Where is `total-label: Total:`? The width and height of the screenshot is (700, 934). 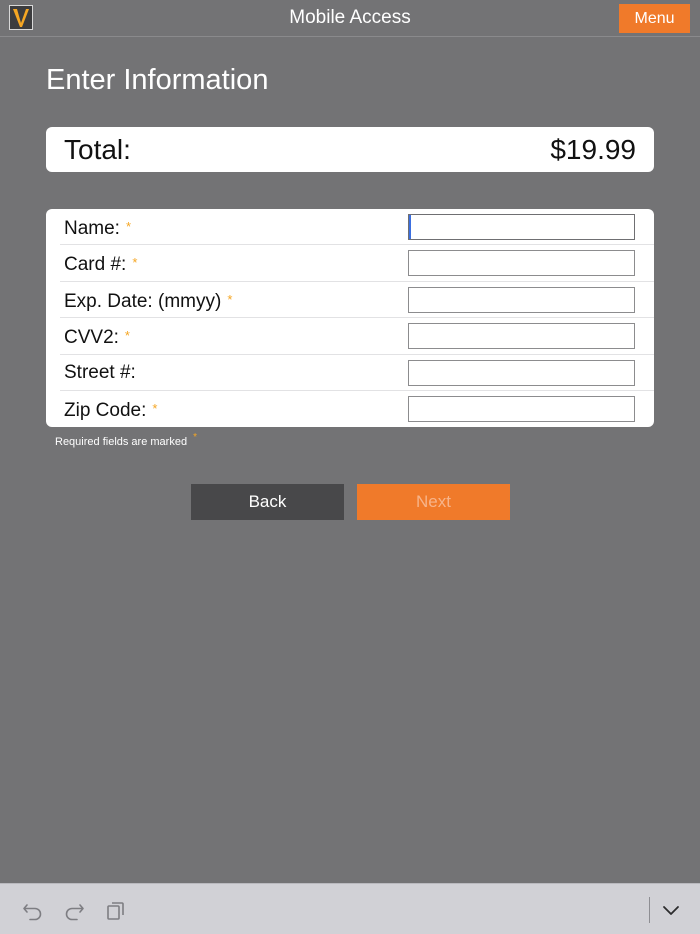 total-label: Total: is located at coordinates (97, 149).